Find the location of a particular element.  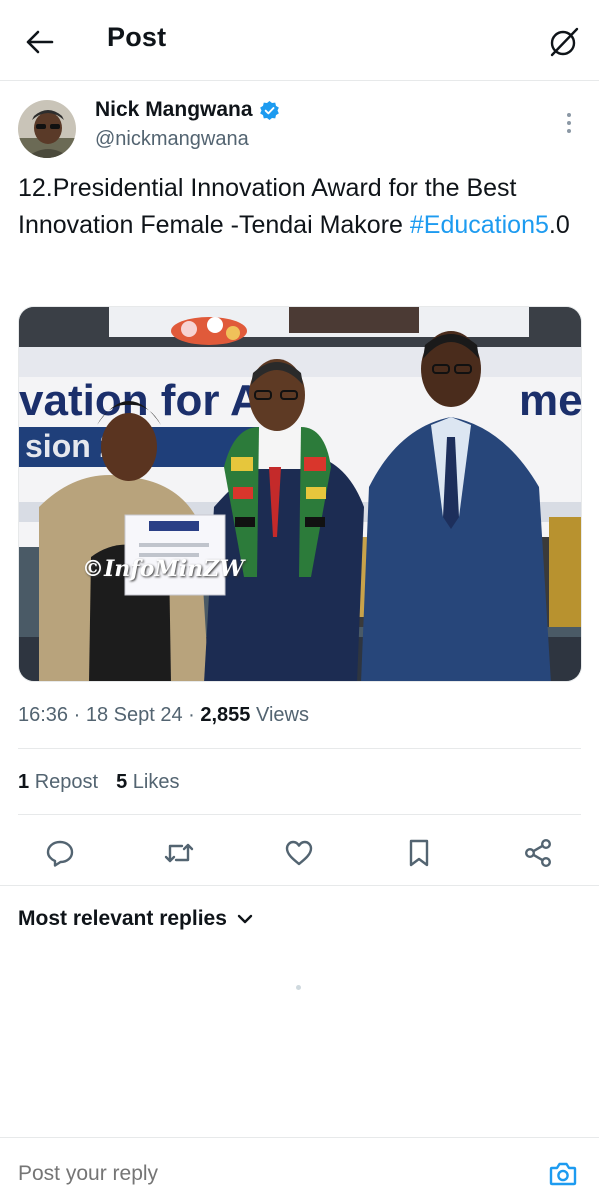

more-options-icon is located at coordinates (569, 123).